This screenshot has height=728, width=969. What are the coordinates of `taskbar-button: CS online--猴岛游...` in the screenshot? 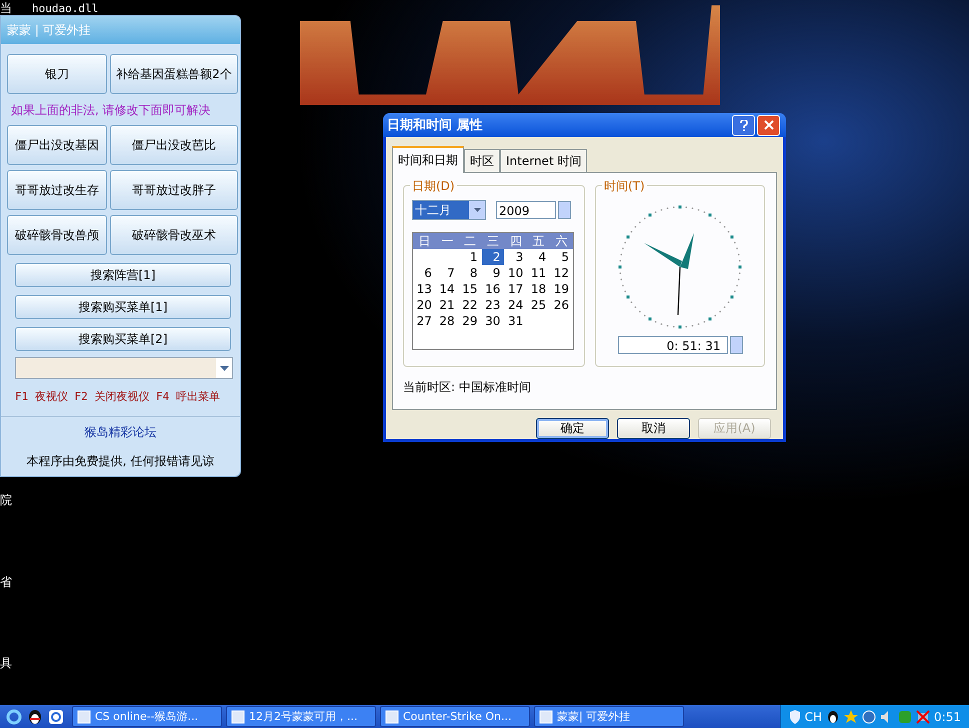 It's located at (147, 716).